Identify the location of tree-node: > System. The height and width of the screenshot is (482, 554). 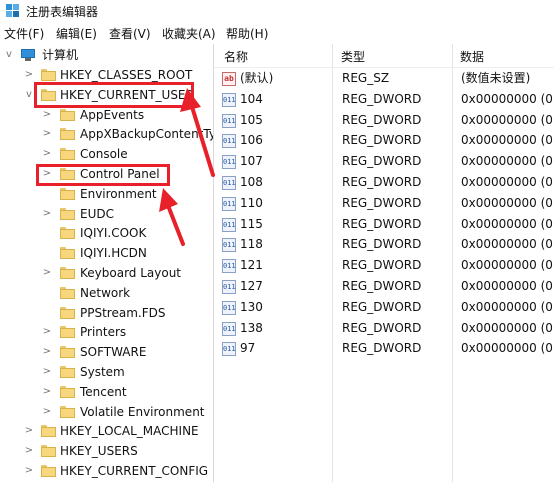
(106, 373).